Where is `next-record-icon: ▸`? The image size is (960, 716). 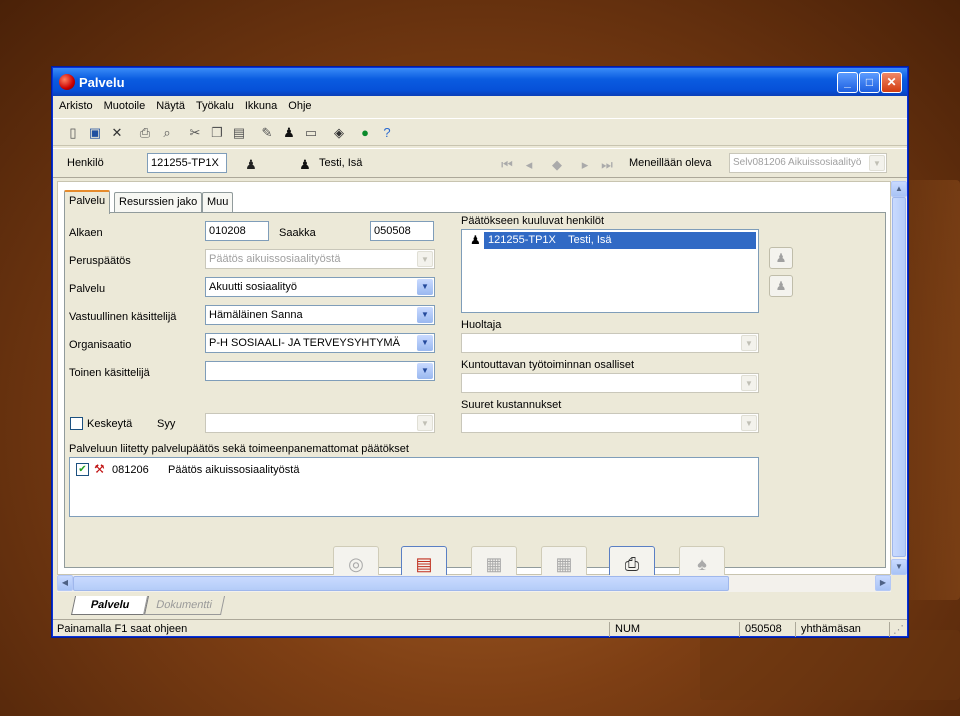
next-record-icon: ▸ is located at coordinates (585, 165).